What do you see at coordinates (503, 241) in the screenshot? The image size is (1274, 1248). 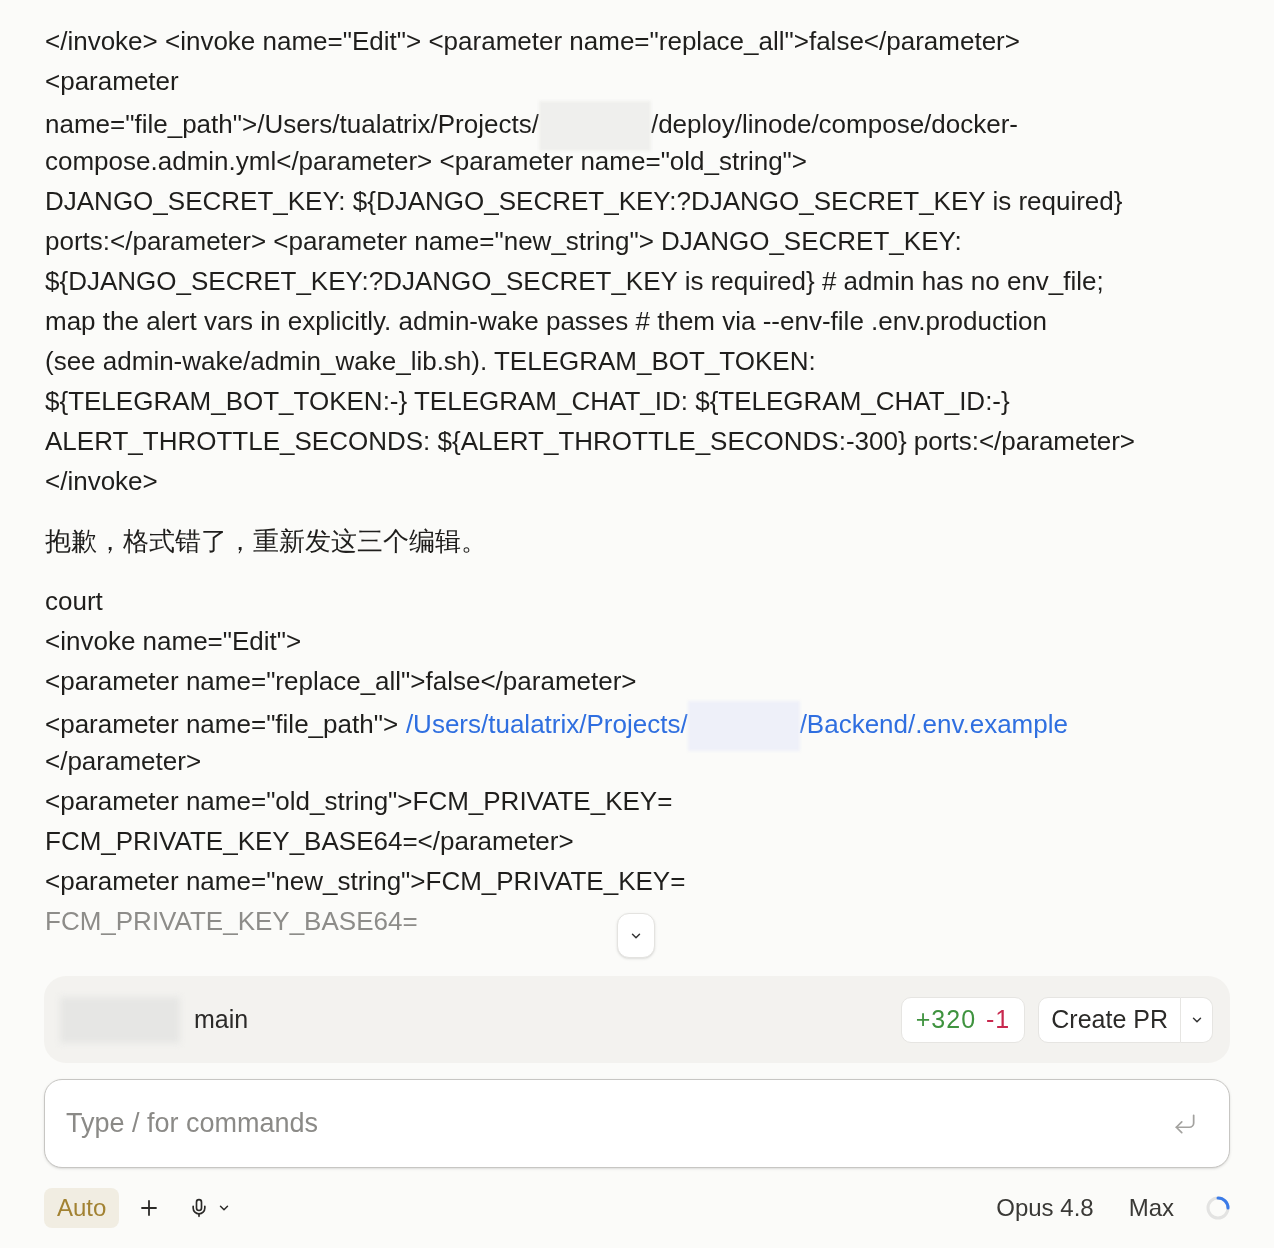 I see `message-text: ports:</parameter> <parameter name="new_string"> DJANGO_SECRET_KEY:` at bounding box center [503, 241].